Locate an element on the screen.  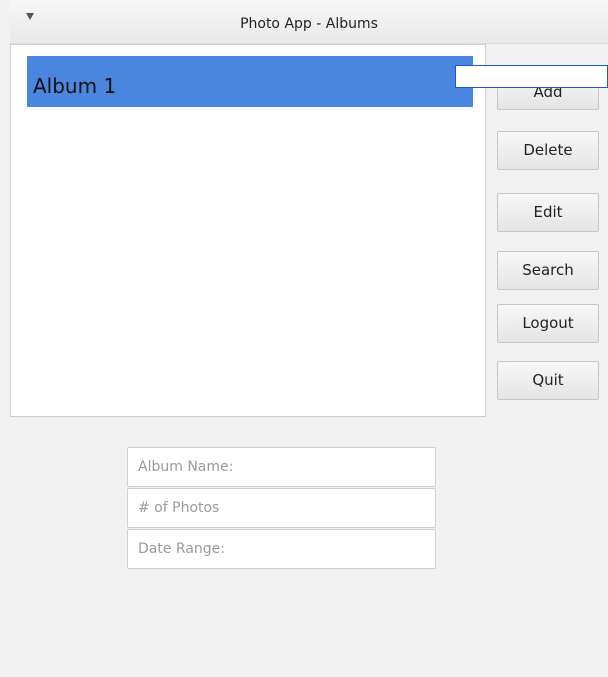
window-title: Photo App - Albums is located at coordinates (309, 24).